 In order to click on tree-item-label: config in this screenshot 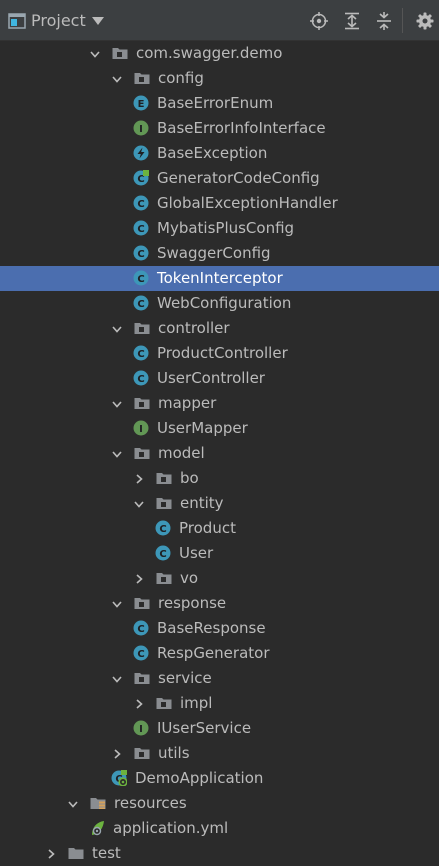, I will do `click(181, 78)`.